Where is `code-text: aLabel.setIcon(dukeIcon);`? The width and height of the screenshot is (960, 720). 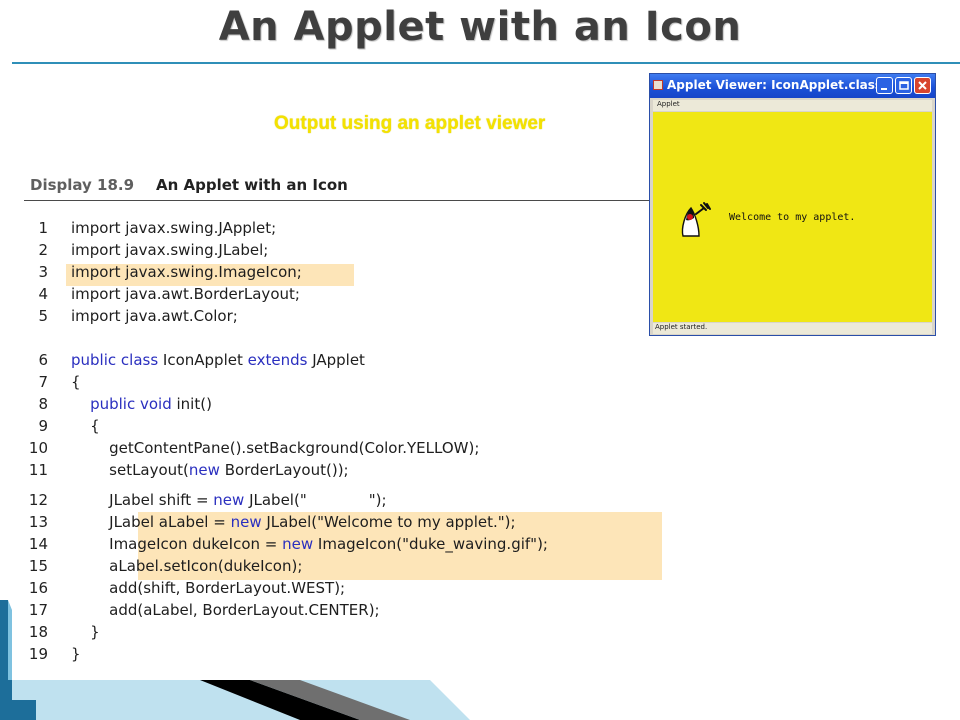 code-text: aLabel.setIcon(dukeIcon); is located at coordinates (186, 566).